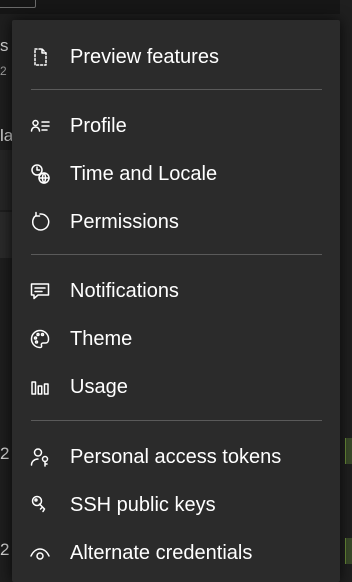 The width and height of the screenshot is (352, 582). I want to click on menu-item-time-and-locale: Time and Locale, so click(176, 174).